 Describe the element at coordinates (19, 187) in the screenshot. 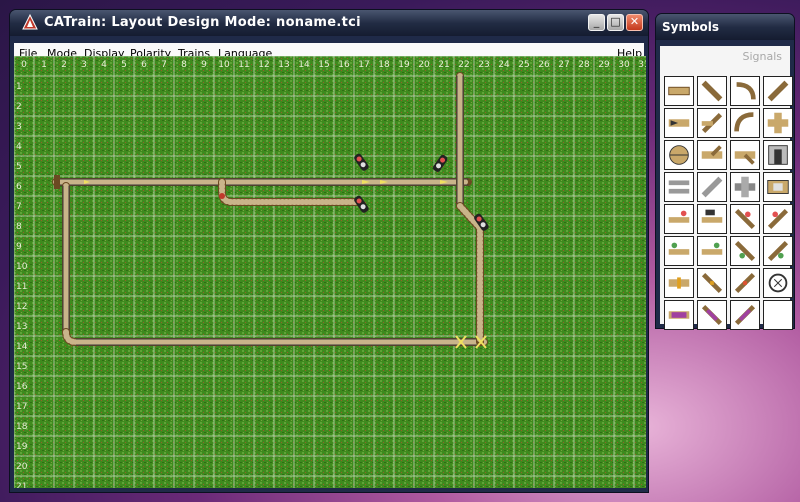

I see `grid-row-label: 6` at that location.